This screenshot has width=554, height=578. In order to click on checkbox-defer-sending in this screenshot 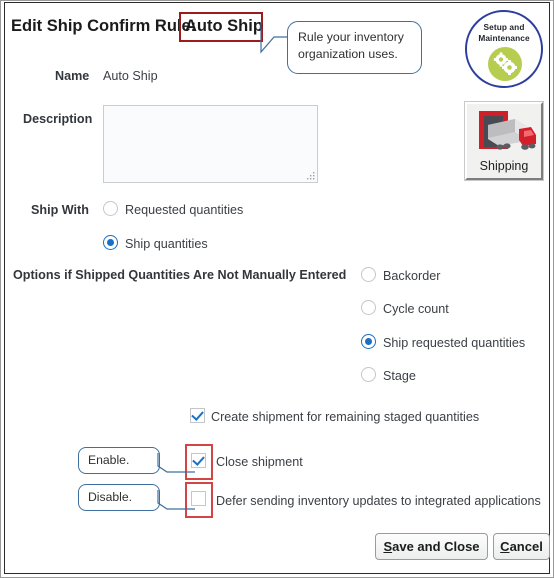, I will do `click(198, 498)`.